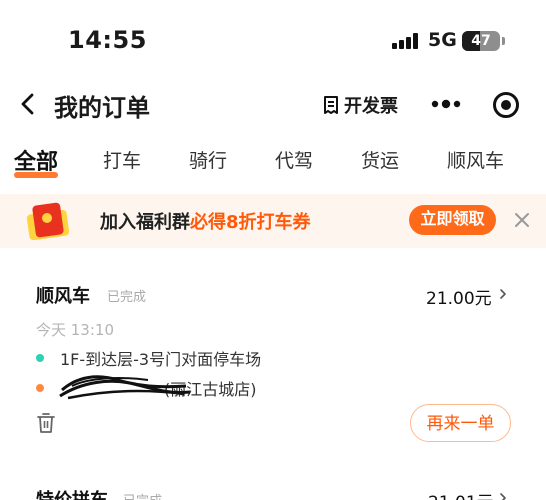 Image resolution: width=546 pixels, height=500 pixels. What do you see at coordinates (75, 330) in the screenshot?
I see `order-time: 今天 13:10` at bounding box center [75, 330].